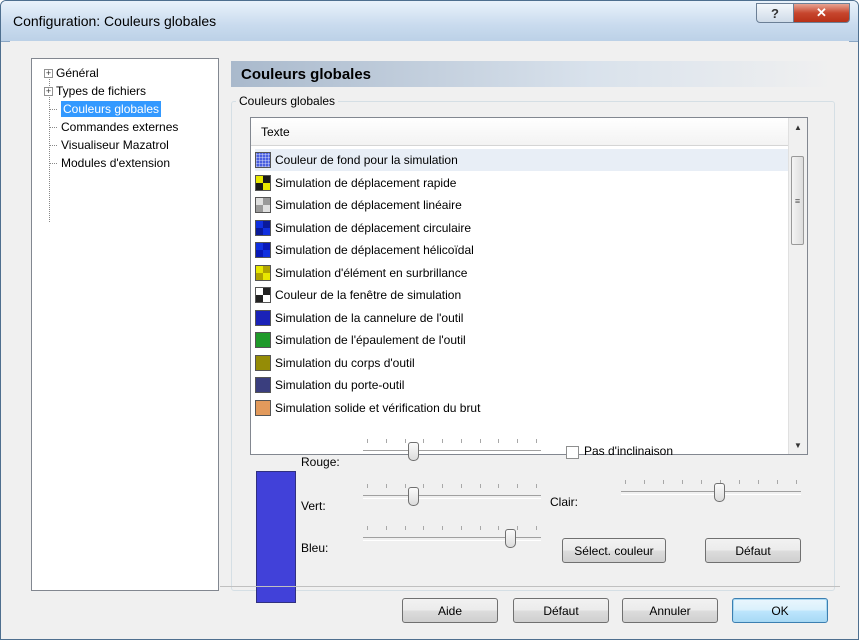  I want to click on close-icon: ✕, so click(821, 12).